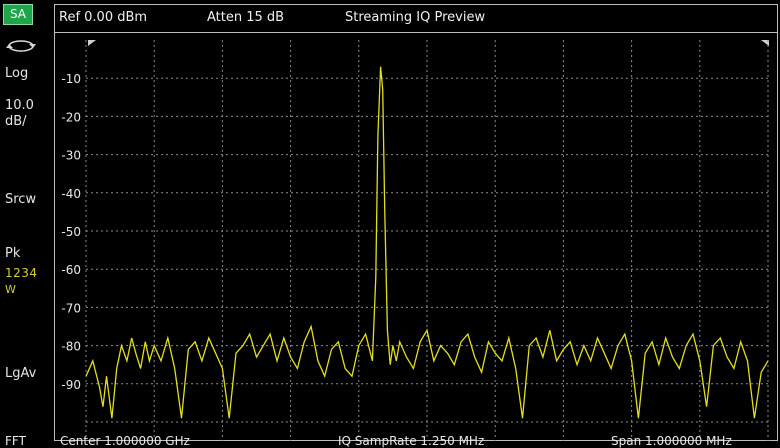 The image size is (780, 448). I want to click on averaging-label: LgAv, so click(20, 374).